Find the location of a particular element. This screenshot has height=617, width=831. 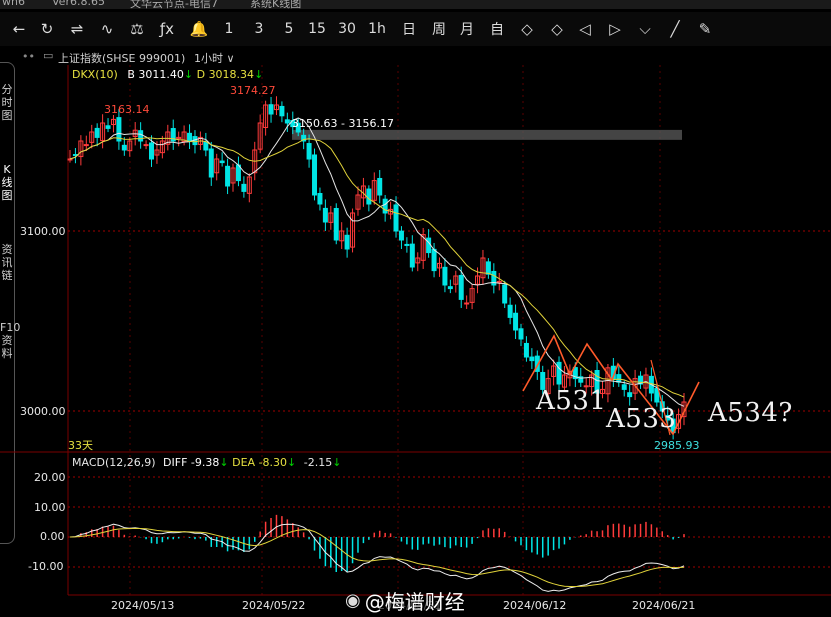

macd-tick-neg10: -10.00 is located at coordinates (46, 566).